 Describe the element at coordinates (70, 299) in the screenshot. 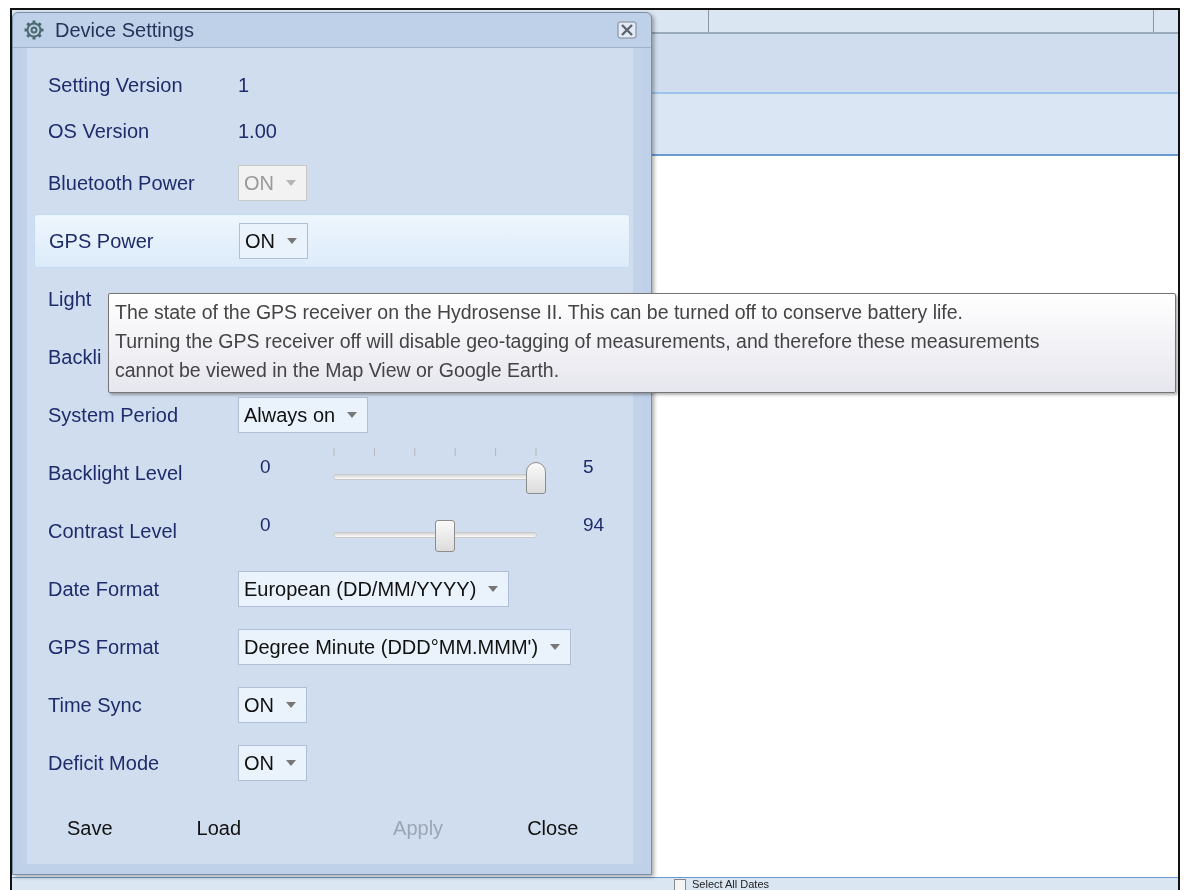

I see `setting-label: Light` at that location.